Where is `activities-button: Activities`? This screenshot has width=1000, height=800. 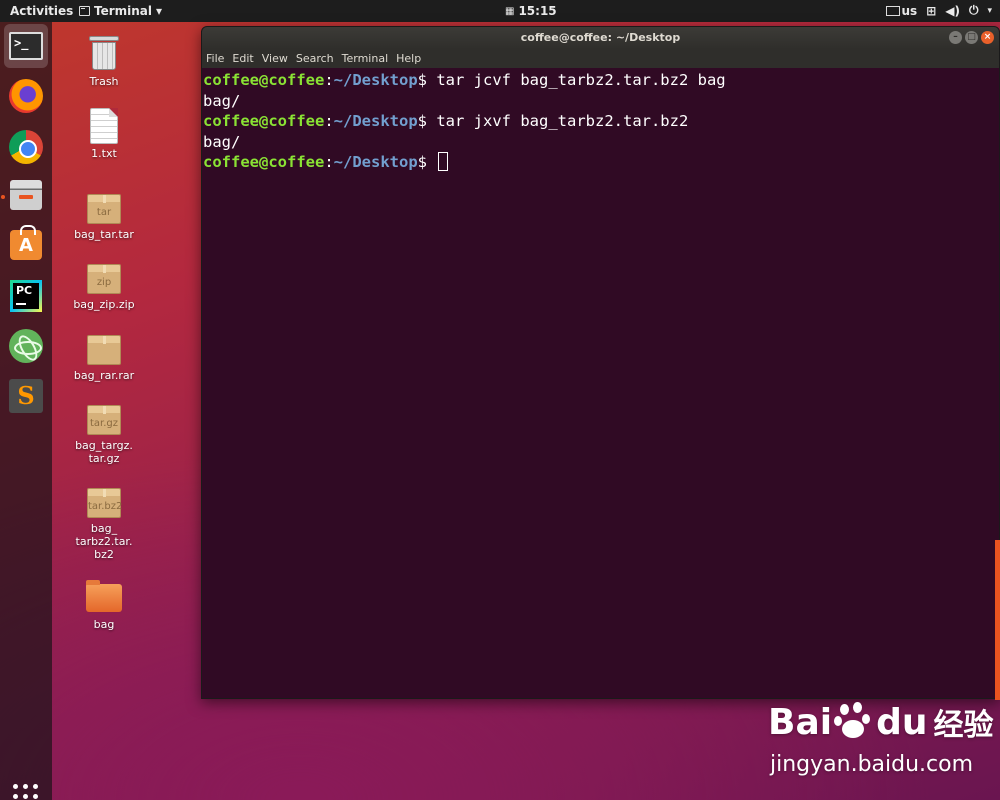
activities-button: Activities is located at coordinates (41, 11).